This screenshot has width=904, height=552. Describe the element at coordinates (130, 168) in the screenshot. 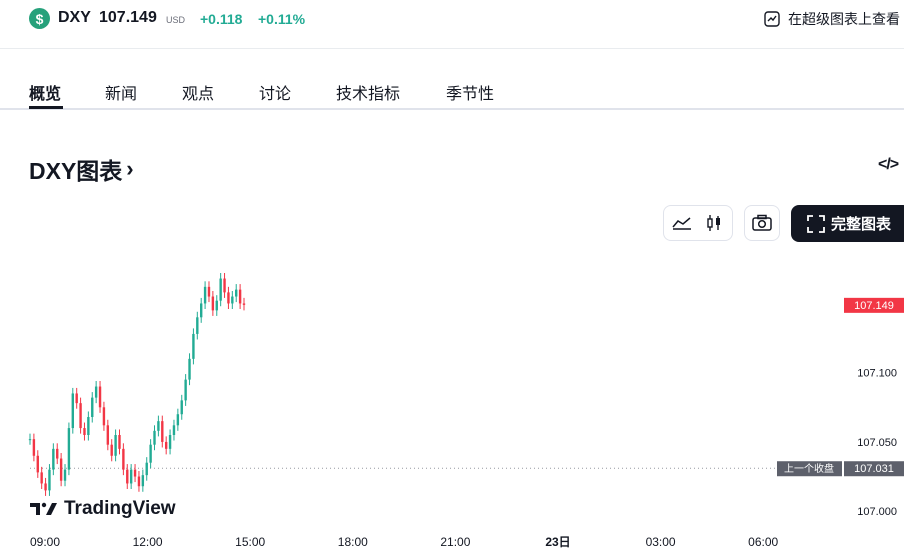

I see `chevron-right-icon: ›` at that location.